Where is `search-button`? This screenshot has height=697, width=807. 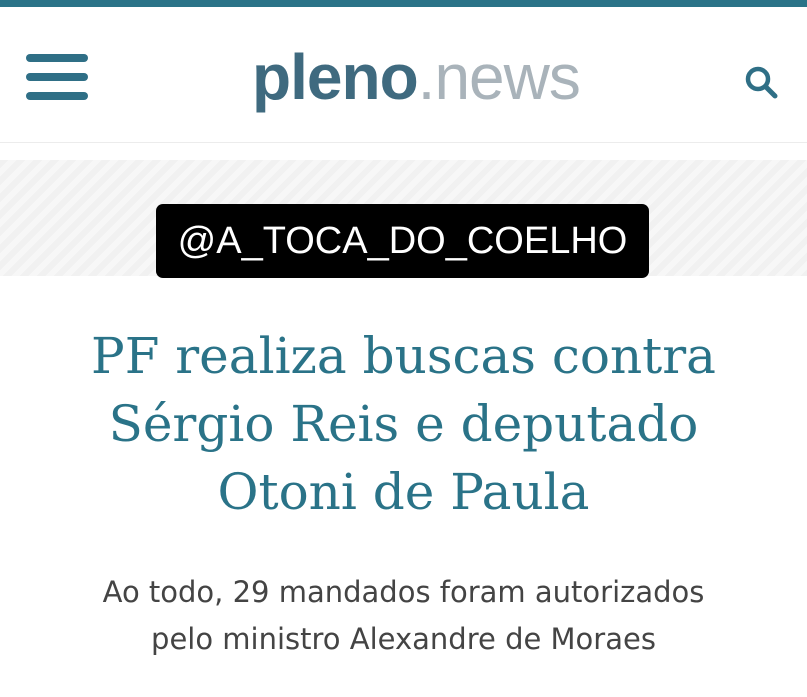 search-button is located at coordinates (762, 83).